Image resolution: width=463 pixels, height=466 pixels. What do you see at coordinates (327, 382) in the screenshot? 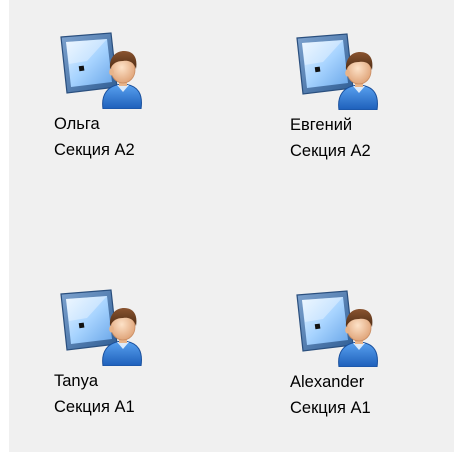
I see `user-name: Alexander` at bounding box center [327, 382].